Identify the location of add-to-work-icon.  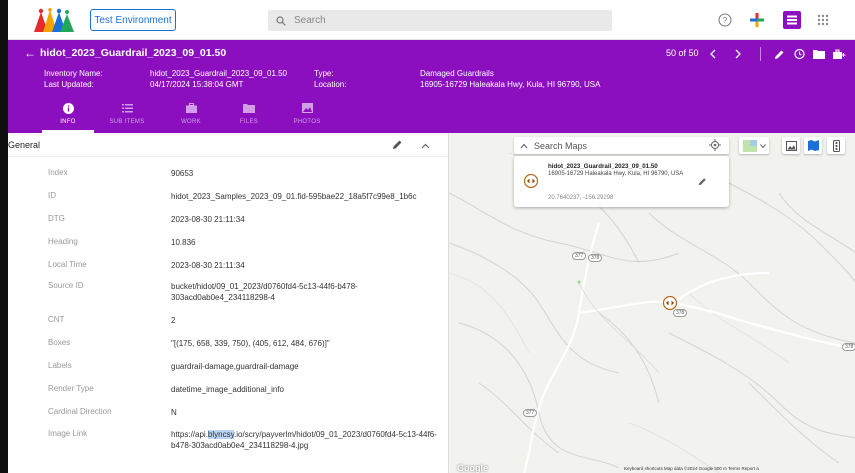
(839, 54).